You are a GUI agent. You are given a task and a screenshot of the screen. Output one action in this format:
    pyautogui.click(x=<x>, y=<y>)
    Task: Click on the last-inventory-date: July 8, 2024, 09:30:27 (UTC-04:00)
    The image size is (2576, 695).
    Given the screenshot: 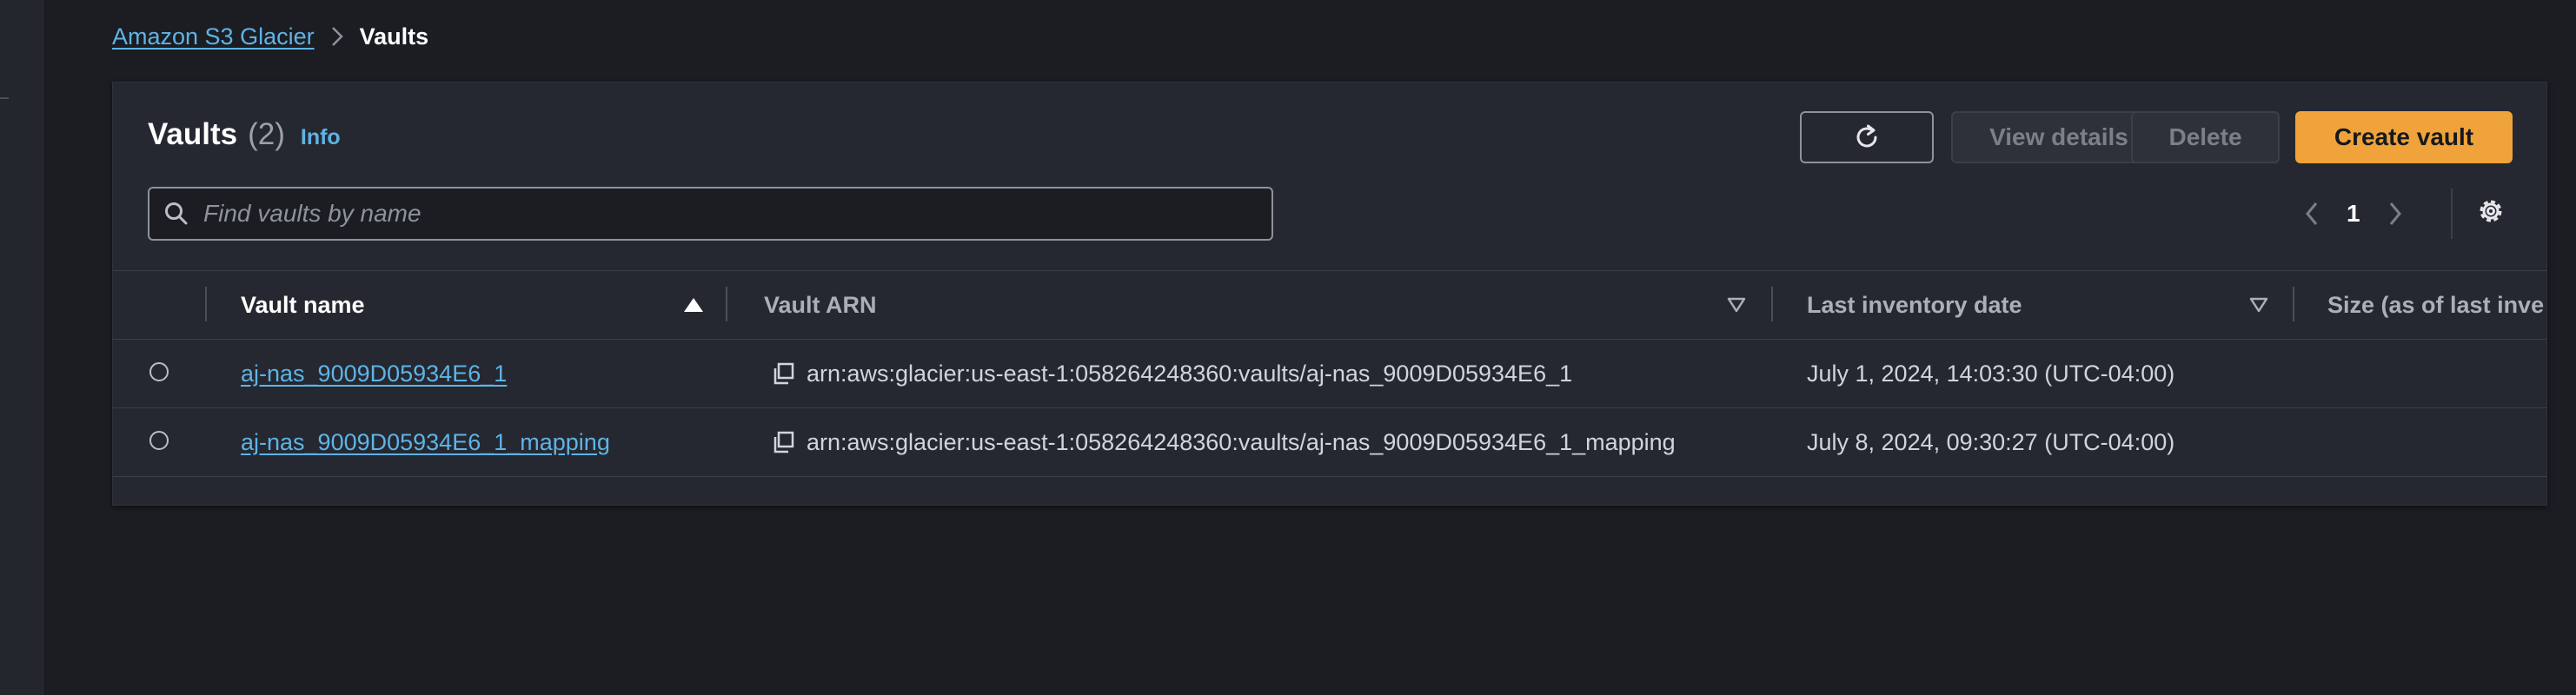 What is the action you would take?
    pyautogui.click(x=1991, y=441)
    